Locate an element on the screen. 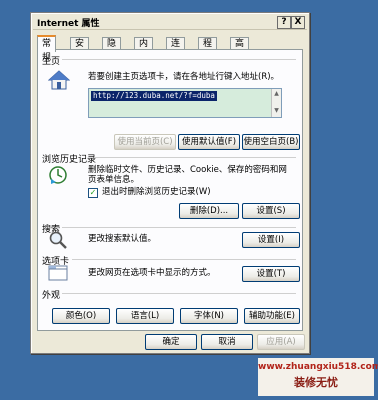 The image size is (378, 400). dialog-title: Internet 属性 is located at coordinates (68, 24).